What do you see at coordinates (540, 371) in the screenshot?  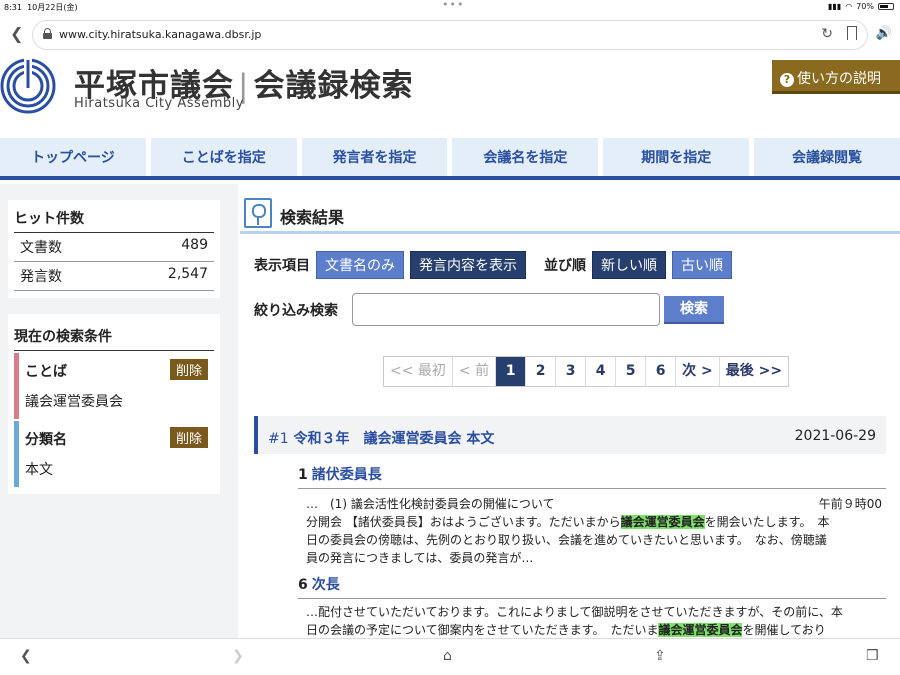 I see `pager-page-2: 2` at bounding box center [540, 371].